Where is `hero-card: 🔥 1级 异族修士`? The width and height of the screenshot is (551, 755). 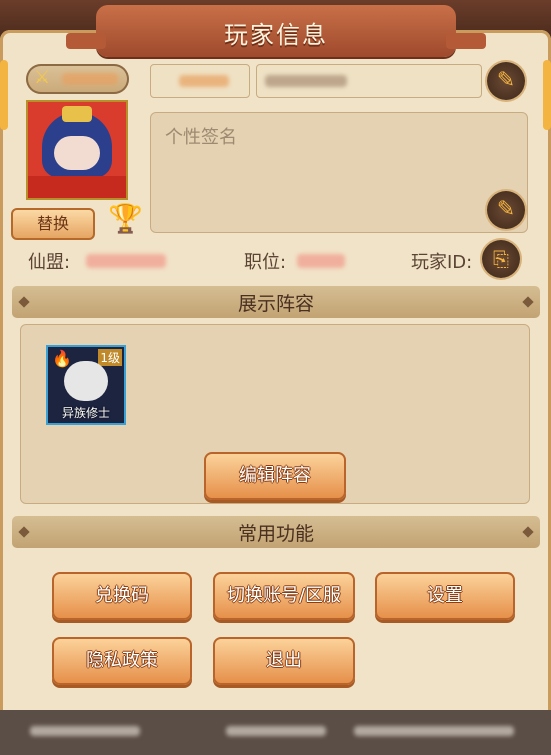 hero-card: 🔥 1级 异族修士 is located at coordinates (86, 385).